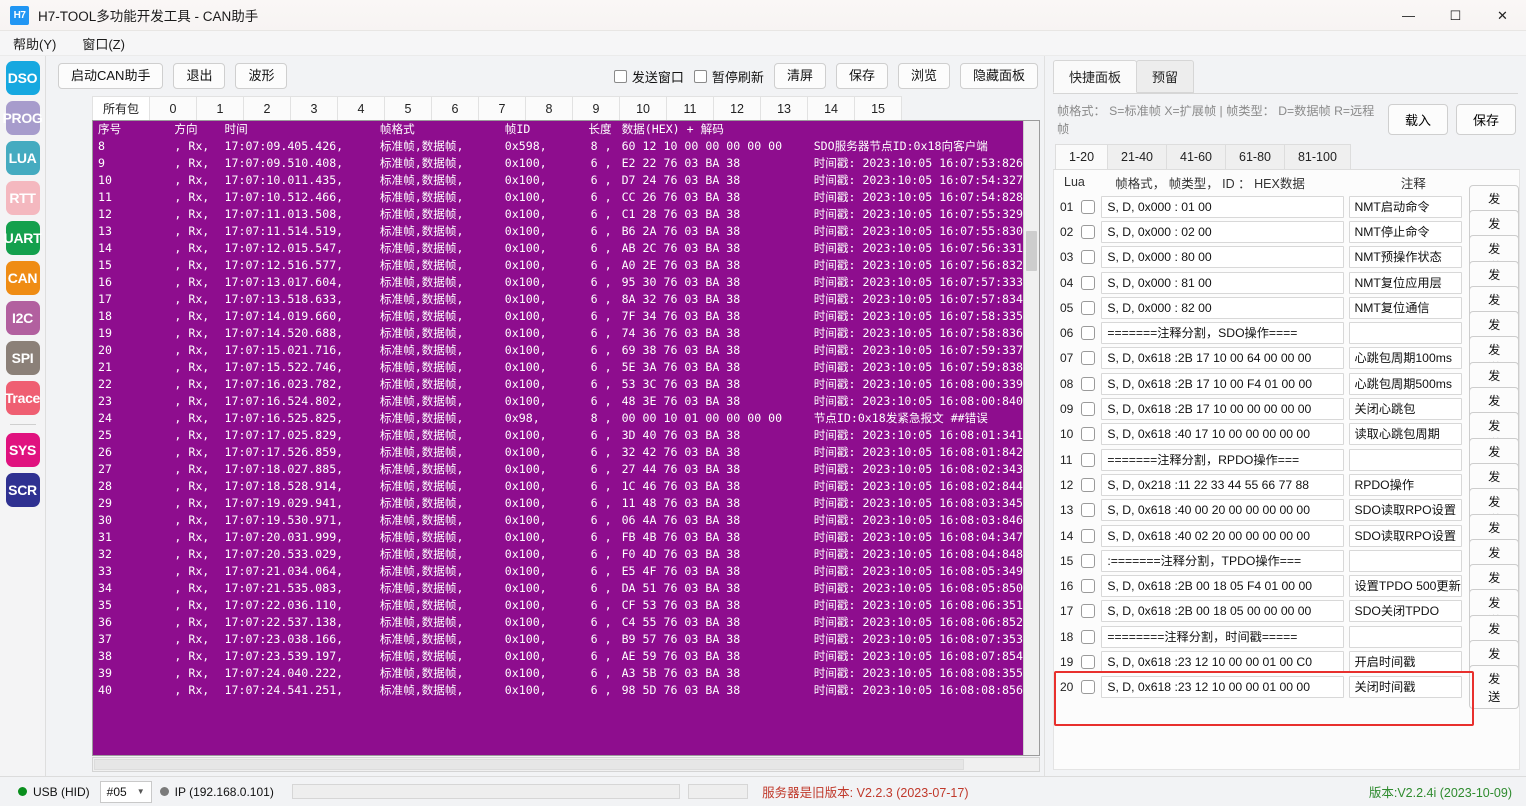 The image size is (1526, 806). Describe the element at coordinates (878, 108) in the screenshot. I see `packet-tab-15: 15` at that location.